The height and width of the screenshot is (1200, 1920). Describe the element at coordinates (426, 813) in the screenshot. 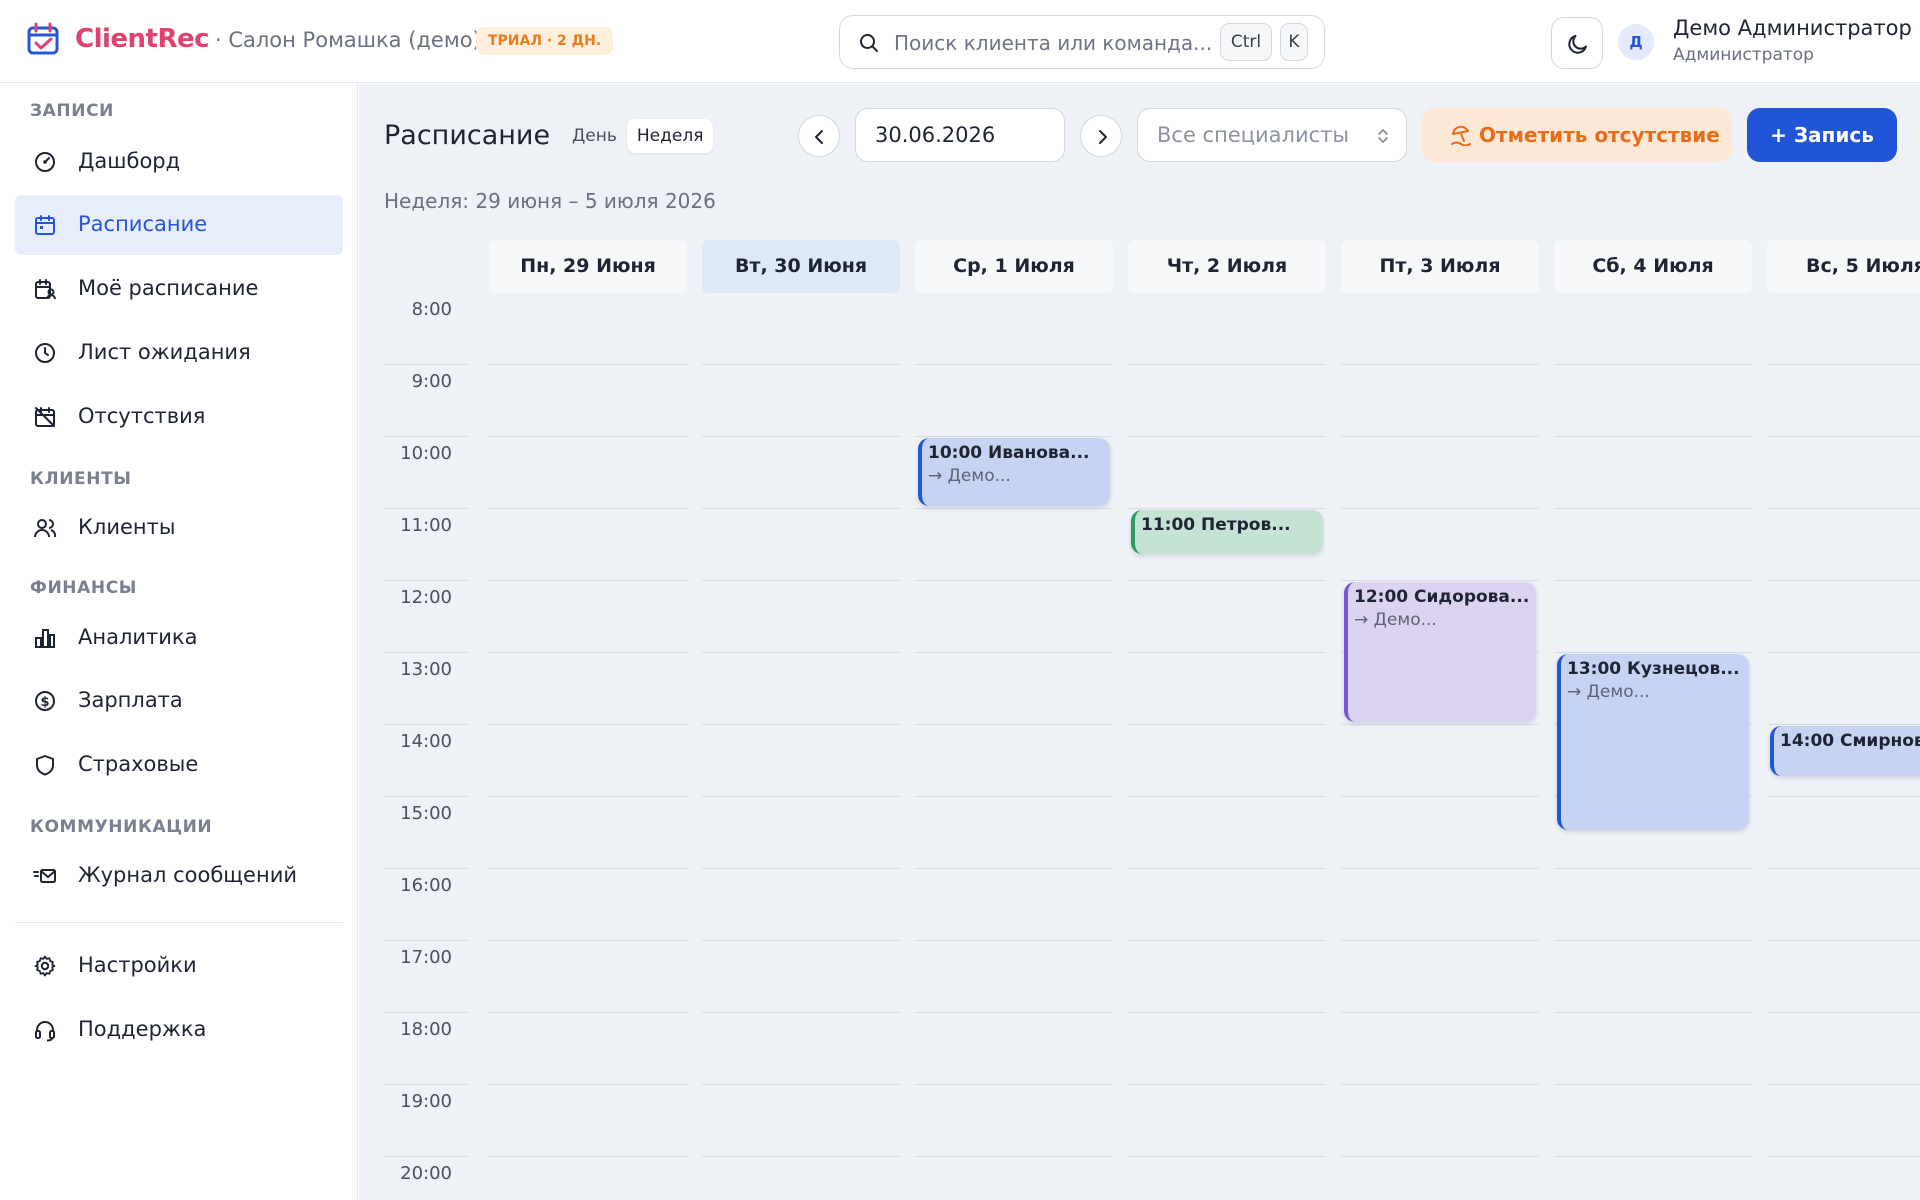

I see `hour-label: 15:00` at that location.